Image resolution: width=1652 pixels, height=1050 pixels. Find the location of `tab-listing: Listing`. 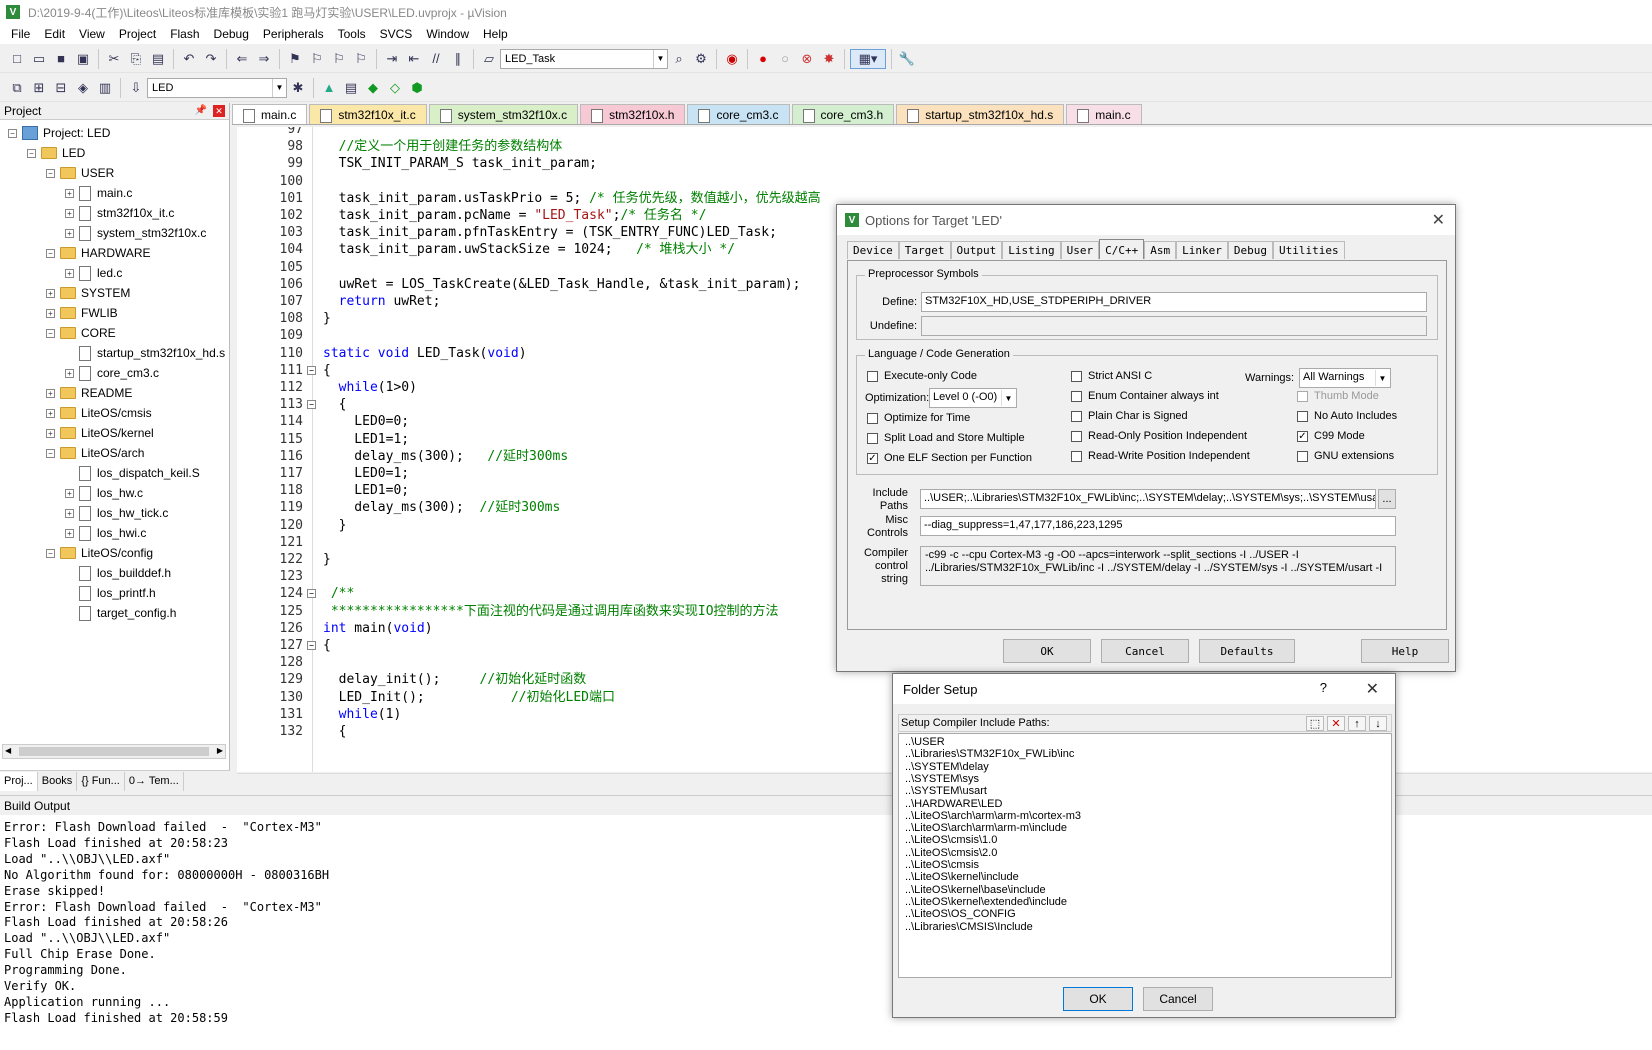

tab-listing: Listing is located at coordinates (1031, 250).